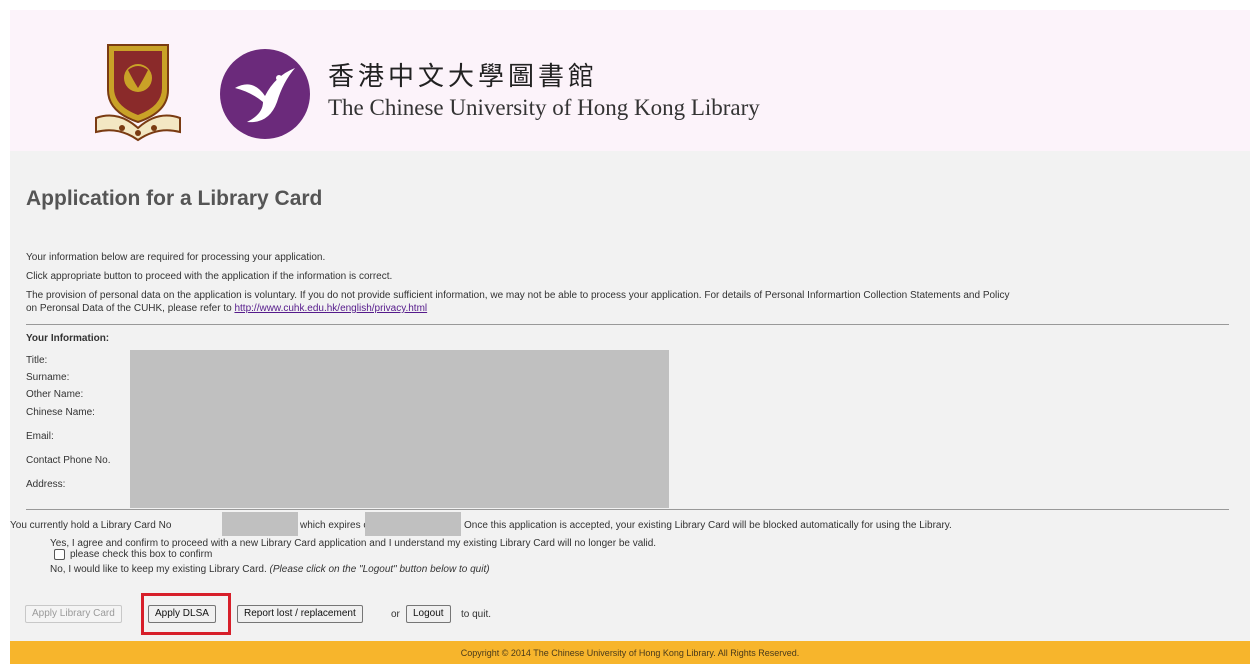  What do you see at coordinates (46, 484) in the screenshot?
I see `address-label: Address:` at bounding box center [46, 484].